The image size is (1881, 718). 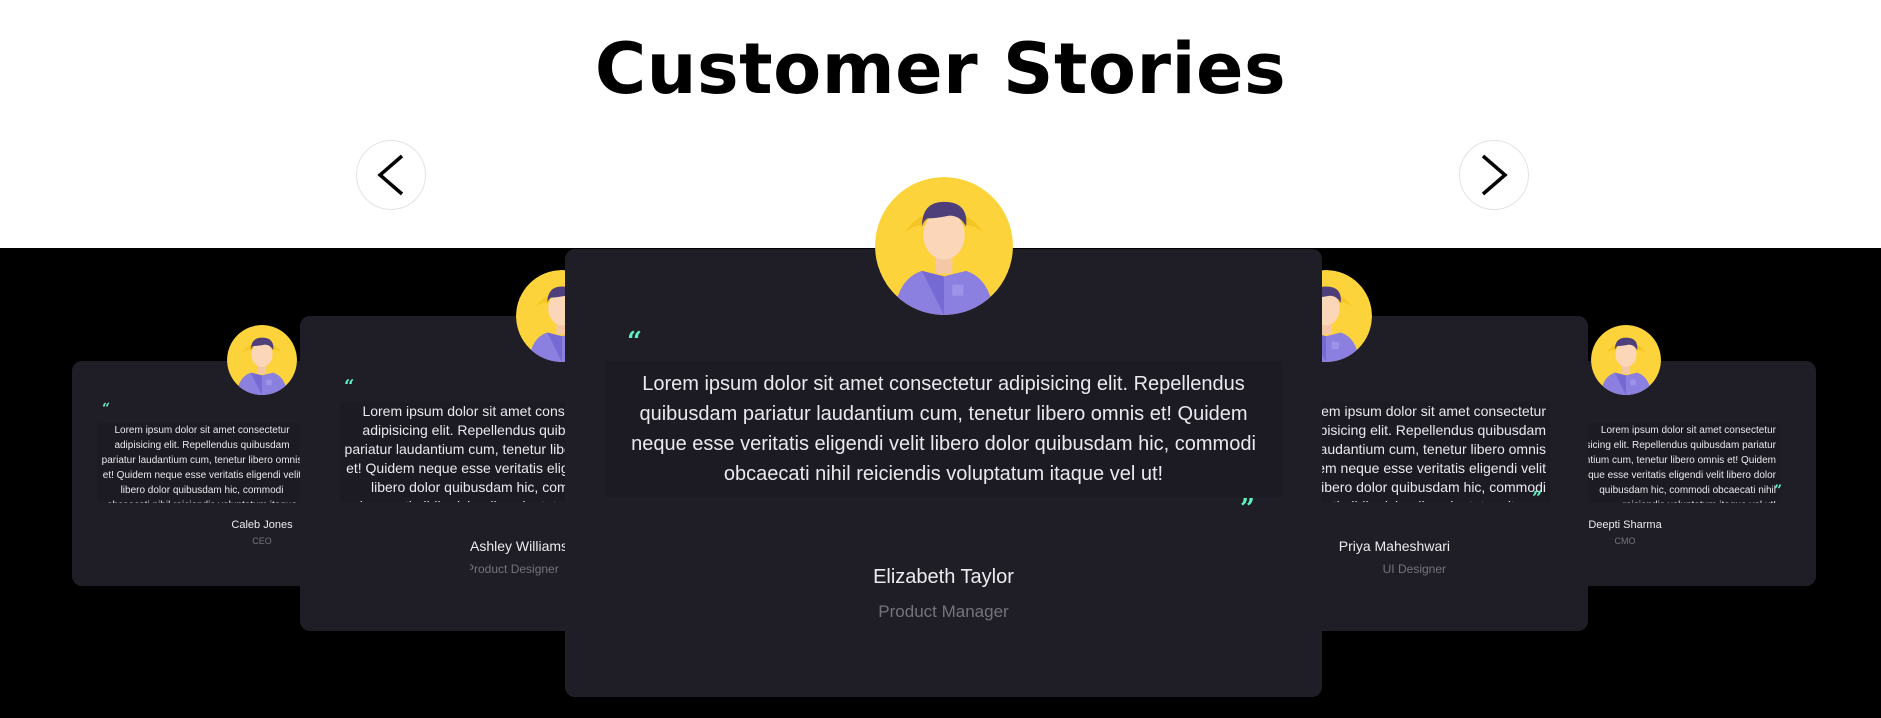 What do you see at coordinates (1394, 546) in the screenshot?
I see `testimonial-name: Priya Maheshwari` at bounding box center [1394, 546].